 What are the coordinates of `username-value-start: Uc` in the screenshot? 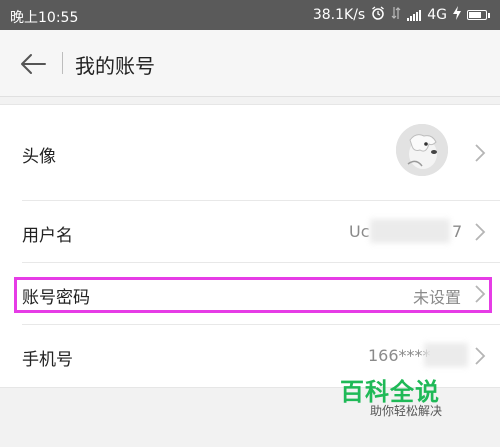 It's located at (359, 231).